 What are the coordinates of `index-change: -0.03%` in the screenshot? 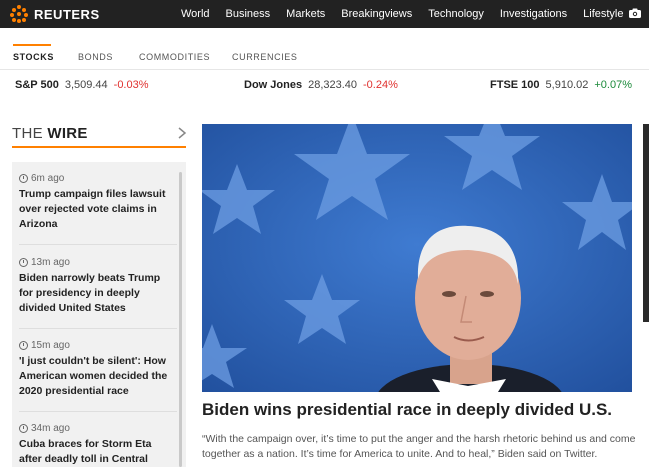 It's located at (131, 85).